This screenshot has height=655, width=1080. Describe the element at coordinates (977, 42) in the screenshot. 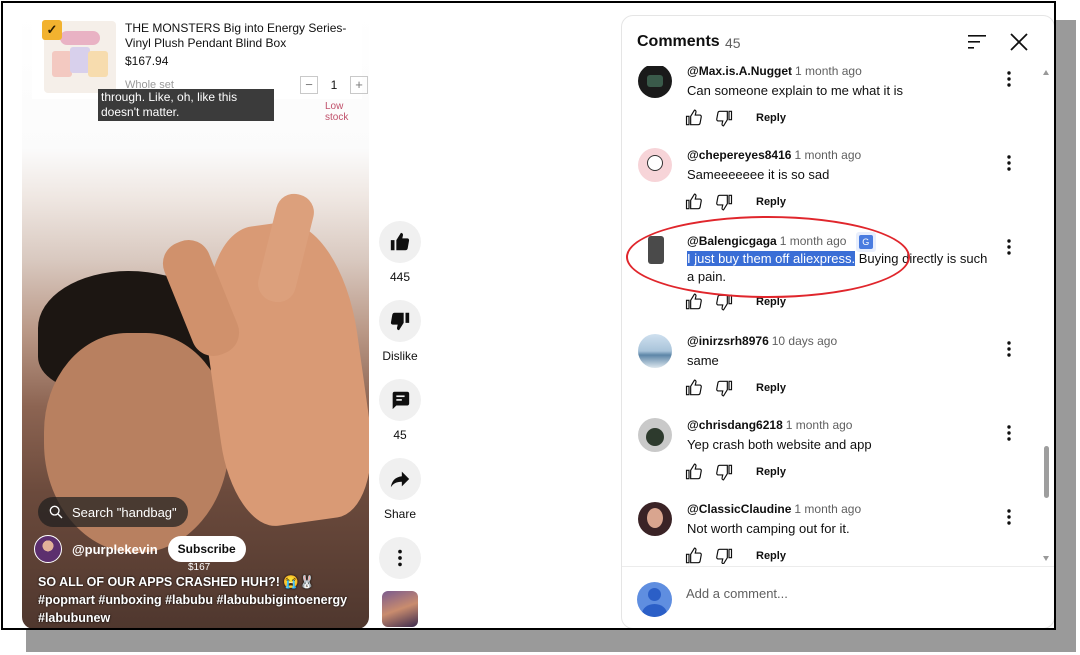

I see `sort-icon` at that location.